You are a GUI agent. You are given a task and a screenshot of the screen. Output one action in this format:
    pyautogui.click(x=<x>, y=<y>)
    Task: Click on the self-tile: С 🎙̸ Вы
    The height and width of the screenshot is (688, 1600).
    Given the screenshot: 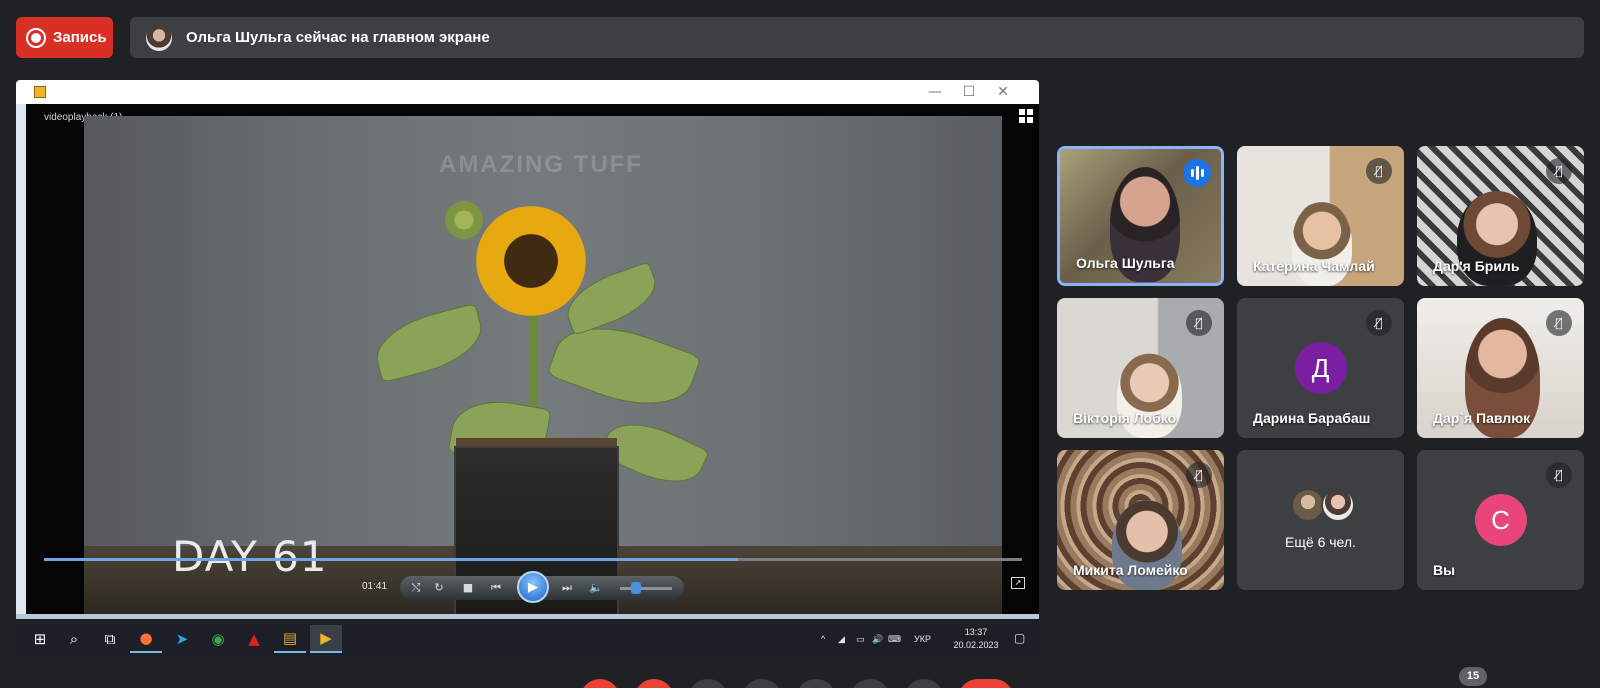 What is the action you would take?
    pyautogui.click(x=1500, y=520)
    